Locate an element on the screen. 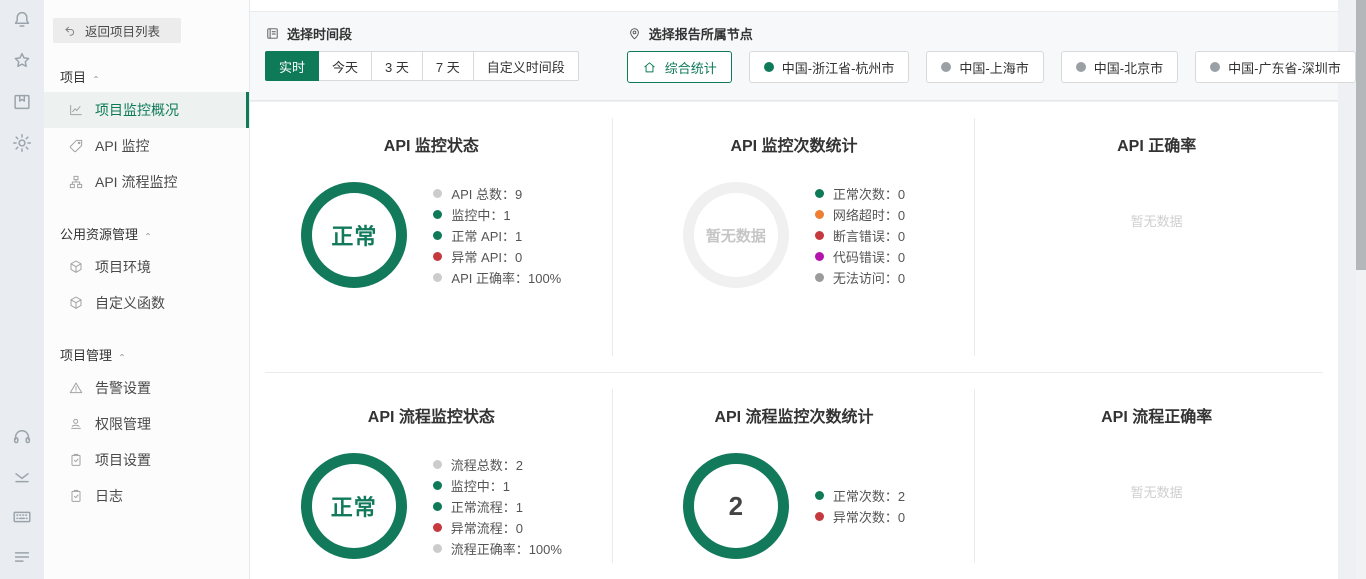 Image resolution: width=1366 pixels, height=579 pixels. rail-gear-button is located at coordinates (22, 143).